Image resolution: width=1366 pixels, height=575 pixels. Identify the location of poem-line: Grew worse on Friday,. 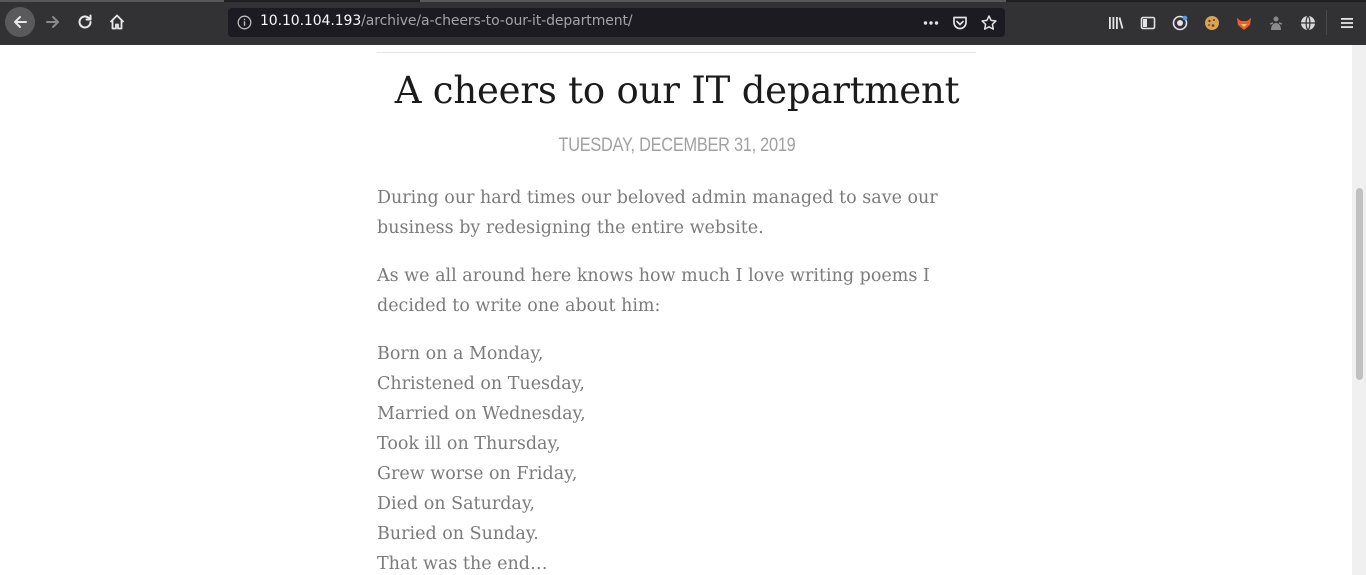
(477, 474).